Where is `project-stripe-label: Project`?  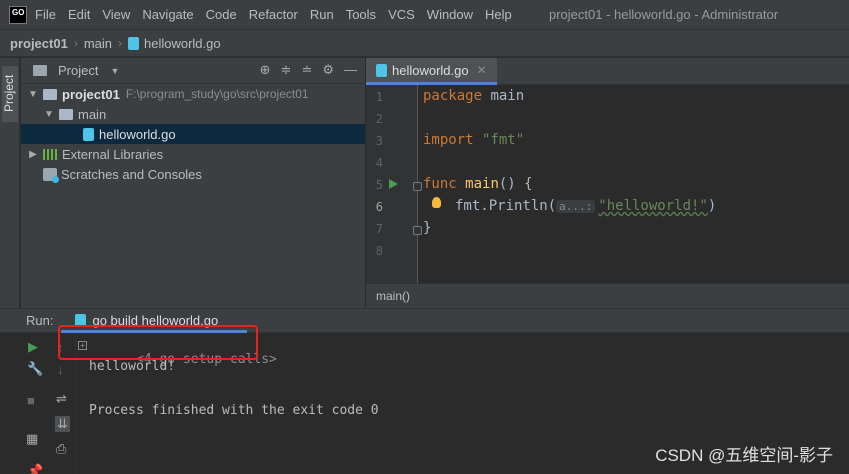
project-stripe-label: Project is located at coordinates (9, 93).